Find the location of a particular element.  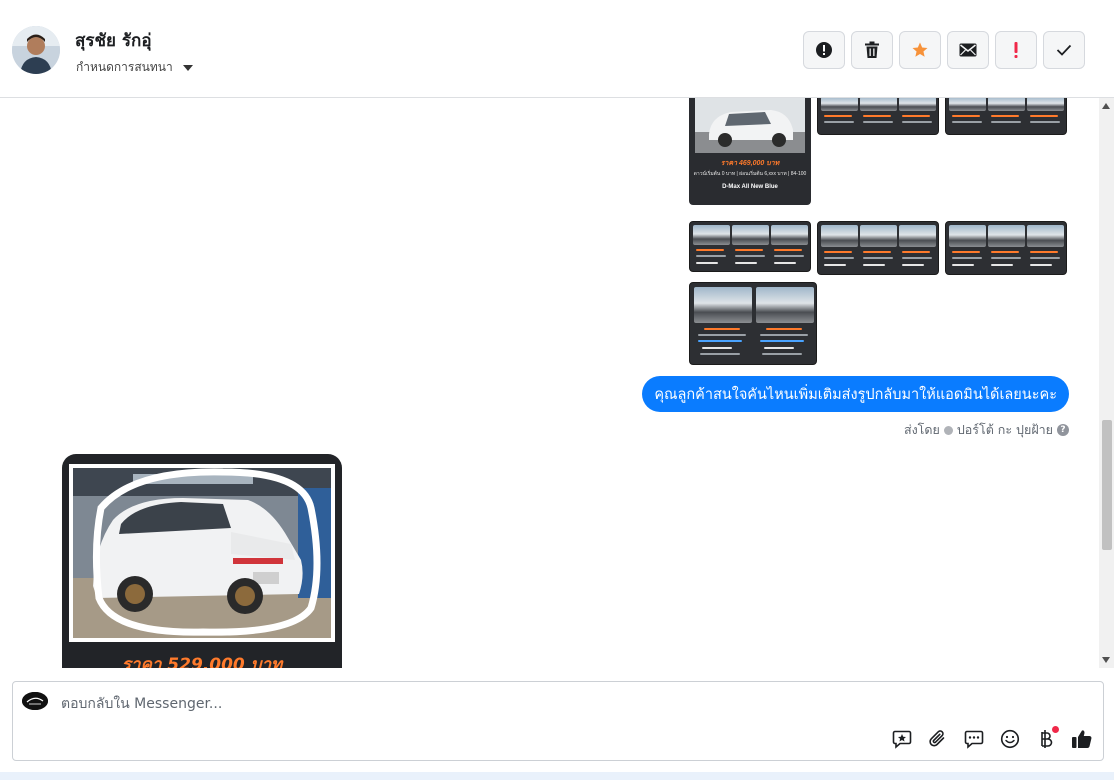

star-icon is located at coordinates (920, 49).